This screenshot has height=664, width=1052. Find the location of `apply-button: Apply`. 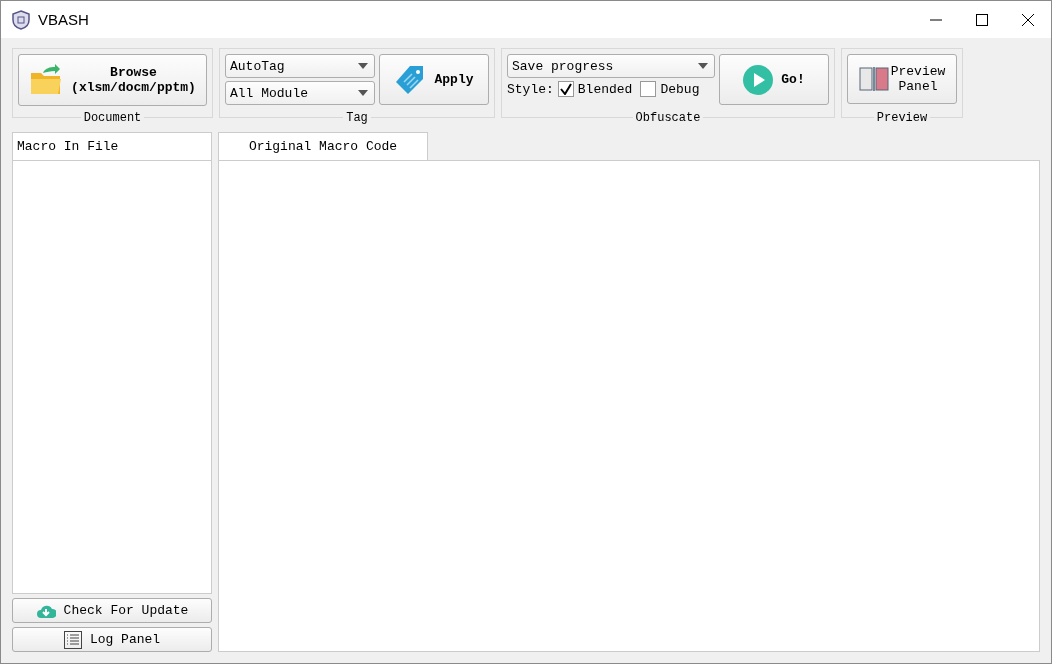

apply-button: Apply is located at coordinates (434, 79).